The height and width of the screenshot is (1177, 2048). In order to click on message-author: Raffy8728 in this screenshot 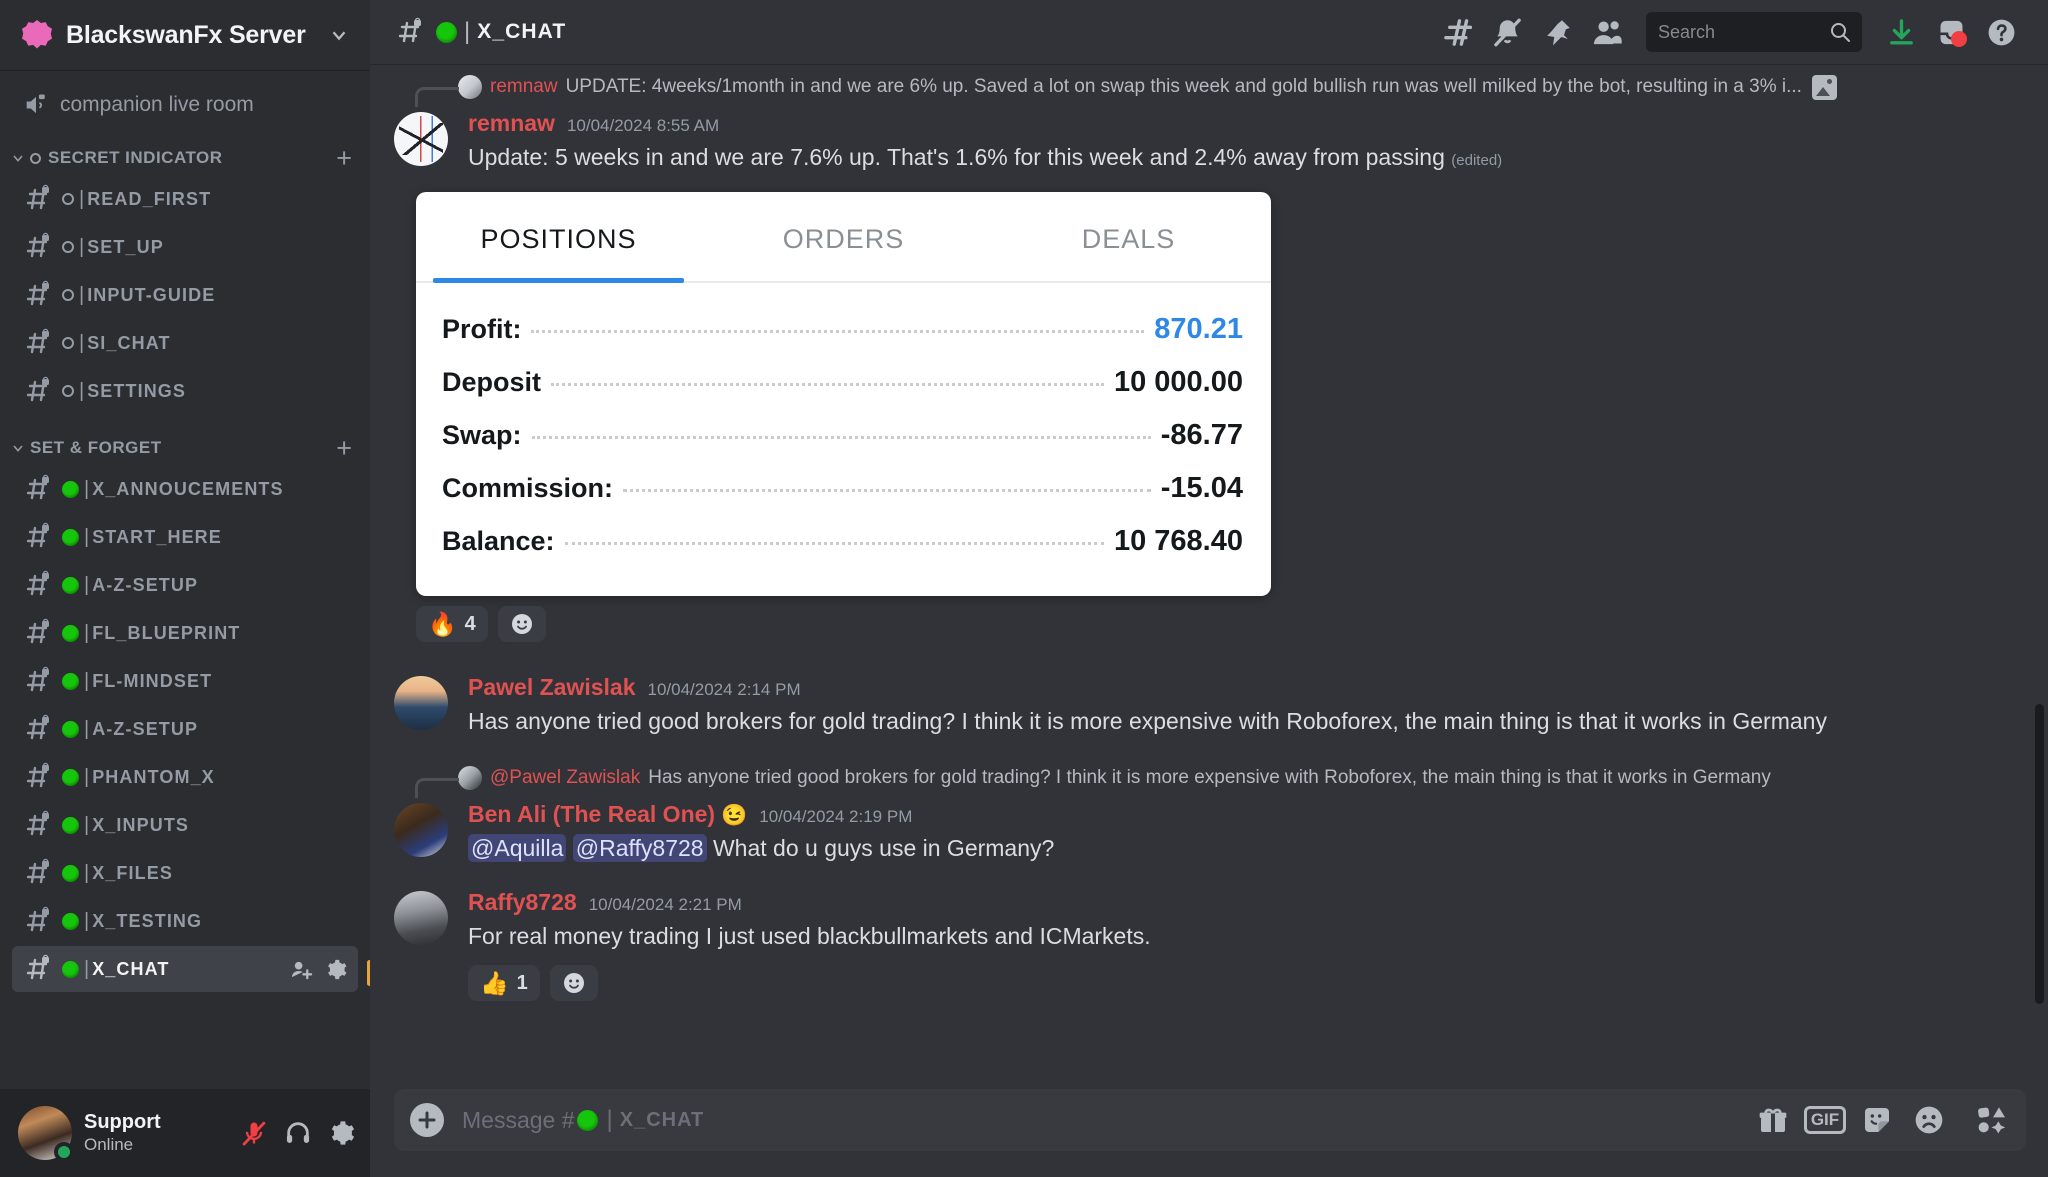, I will do `click(522, 902)`.